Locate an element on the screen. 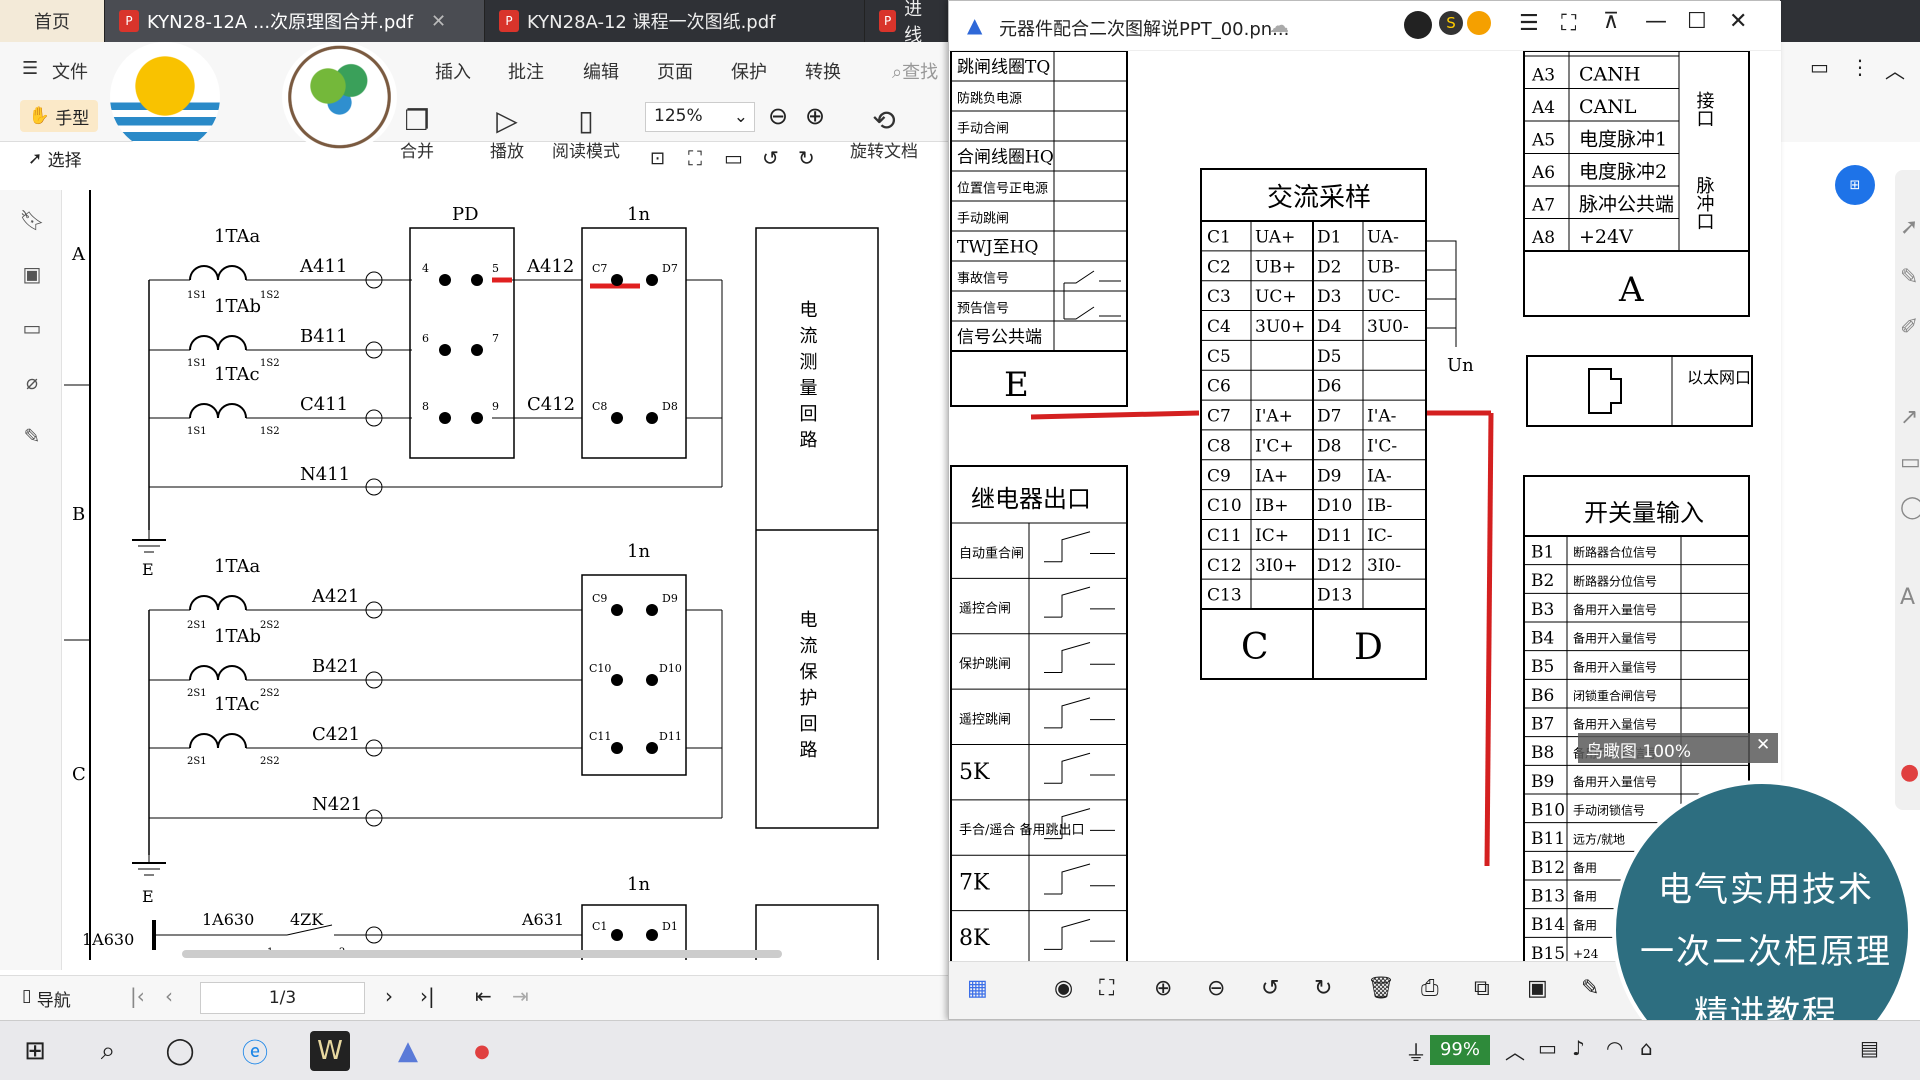 The height and width of the screenshot is (1080, 1920). edge-icon: ⓔ is located at coordinates (255, 1051).